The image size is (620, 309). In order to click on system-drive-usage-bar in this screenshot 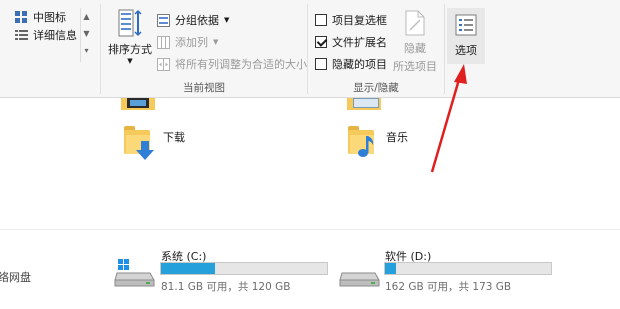, I will do `click(244, 268)`.